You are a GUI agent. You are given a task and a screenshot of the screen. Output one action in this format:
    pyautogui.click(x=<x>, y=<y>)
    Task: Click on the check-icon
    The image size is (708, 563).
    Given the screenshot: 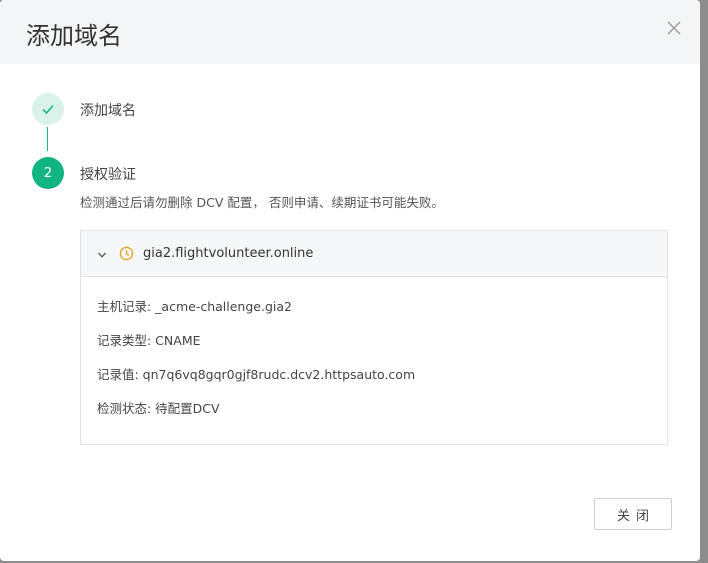 What is the action you would take?
    pyautogui.click(x=48, y=109)
    